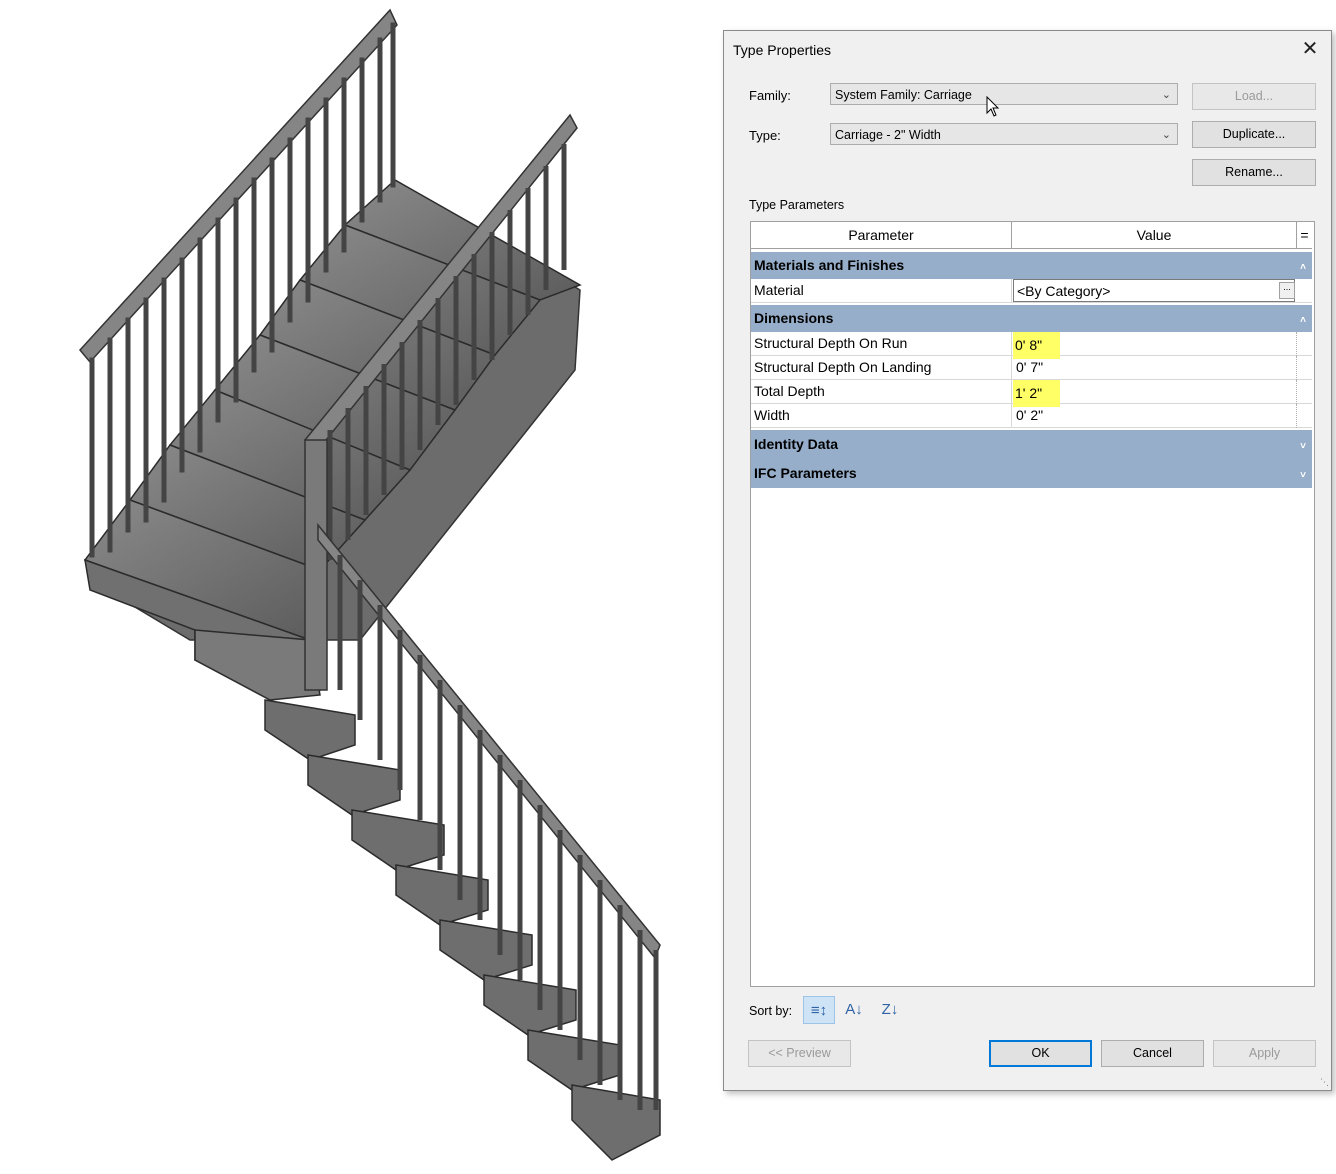 This screenshot has width=1336, height=1174. What do you see at coordinates (890, 1010) in the screenshot?
I see `sort-descending-icon: Z↓` at bounding box center [890, 1010].